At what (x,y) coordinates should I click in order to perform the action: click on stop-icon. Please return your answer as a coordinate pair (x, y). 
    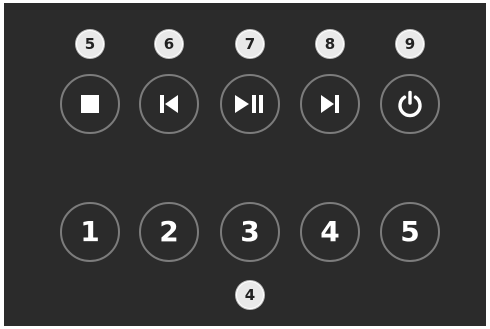
    Looking at the image, I should click on (90, 104).